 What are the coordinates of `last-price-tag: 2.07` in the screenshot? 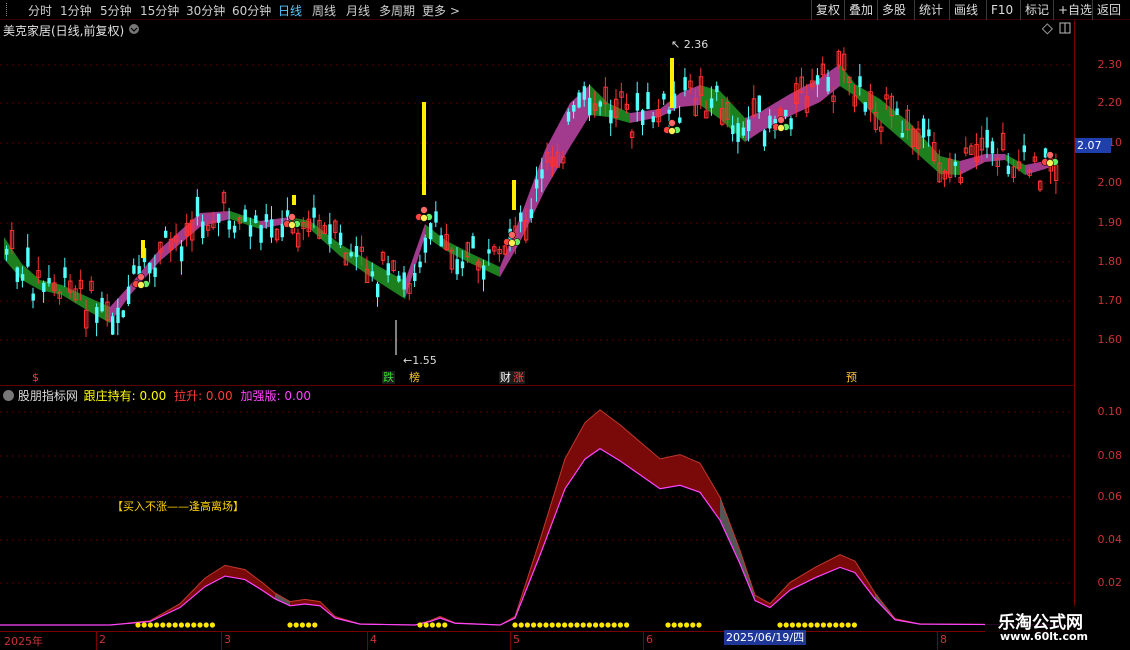 It's located at (1093, 145).